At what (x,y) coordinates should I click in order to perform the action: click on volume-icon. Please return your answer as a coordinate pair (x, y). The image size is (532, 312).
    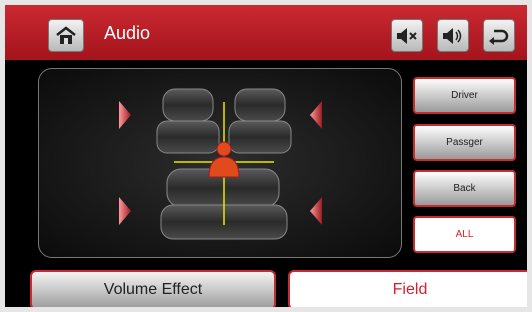
    Looking at the image, I should click on (452, 35).